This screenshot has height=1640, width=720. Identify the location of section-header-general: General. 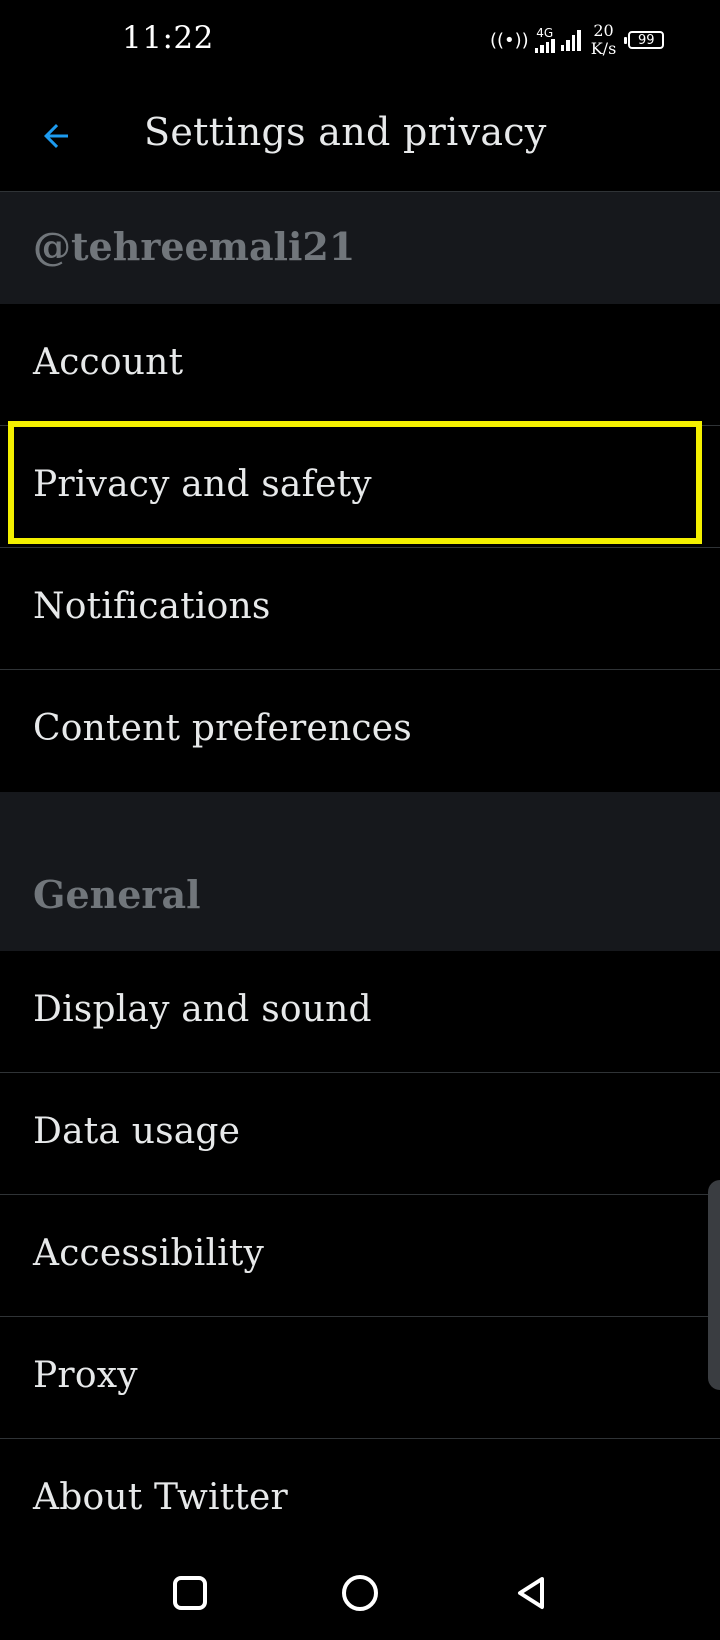
(360, 871).